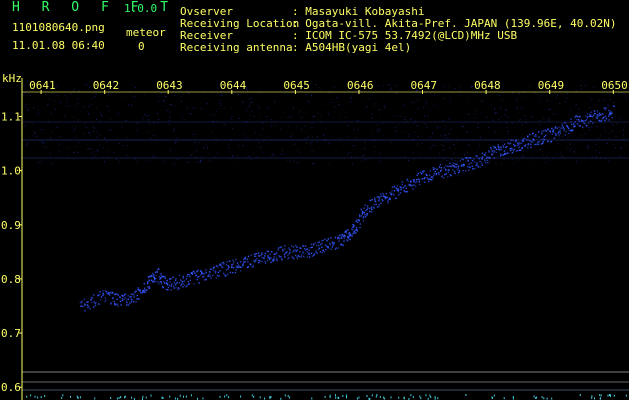 Image resolution: width=629 pixels, height=400 pixels. I want to click on app-version: 1.0.0, so click(141, 8).